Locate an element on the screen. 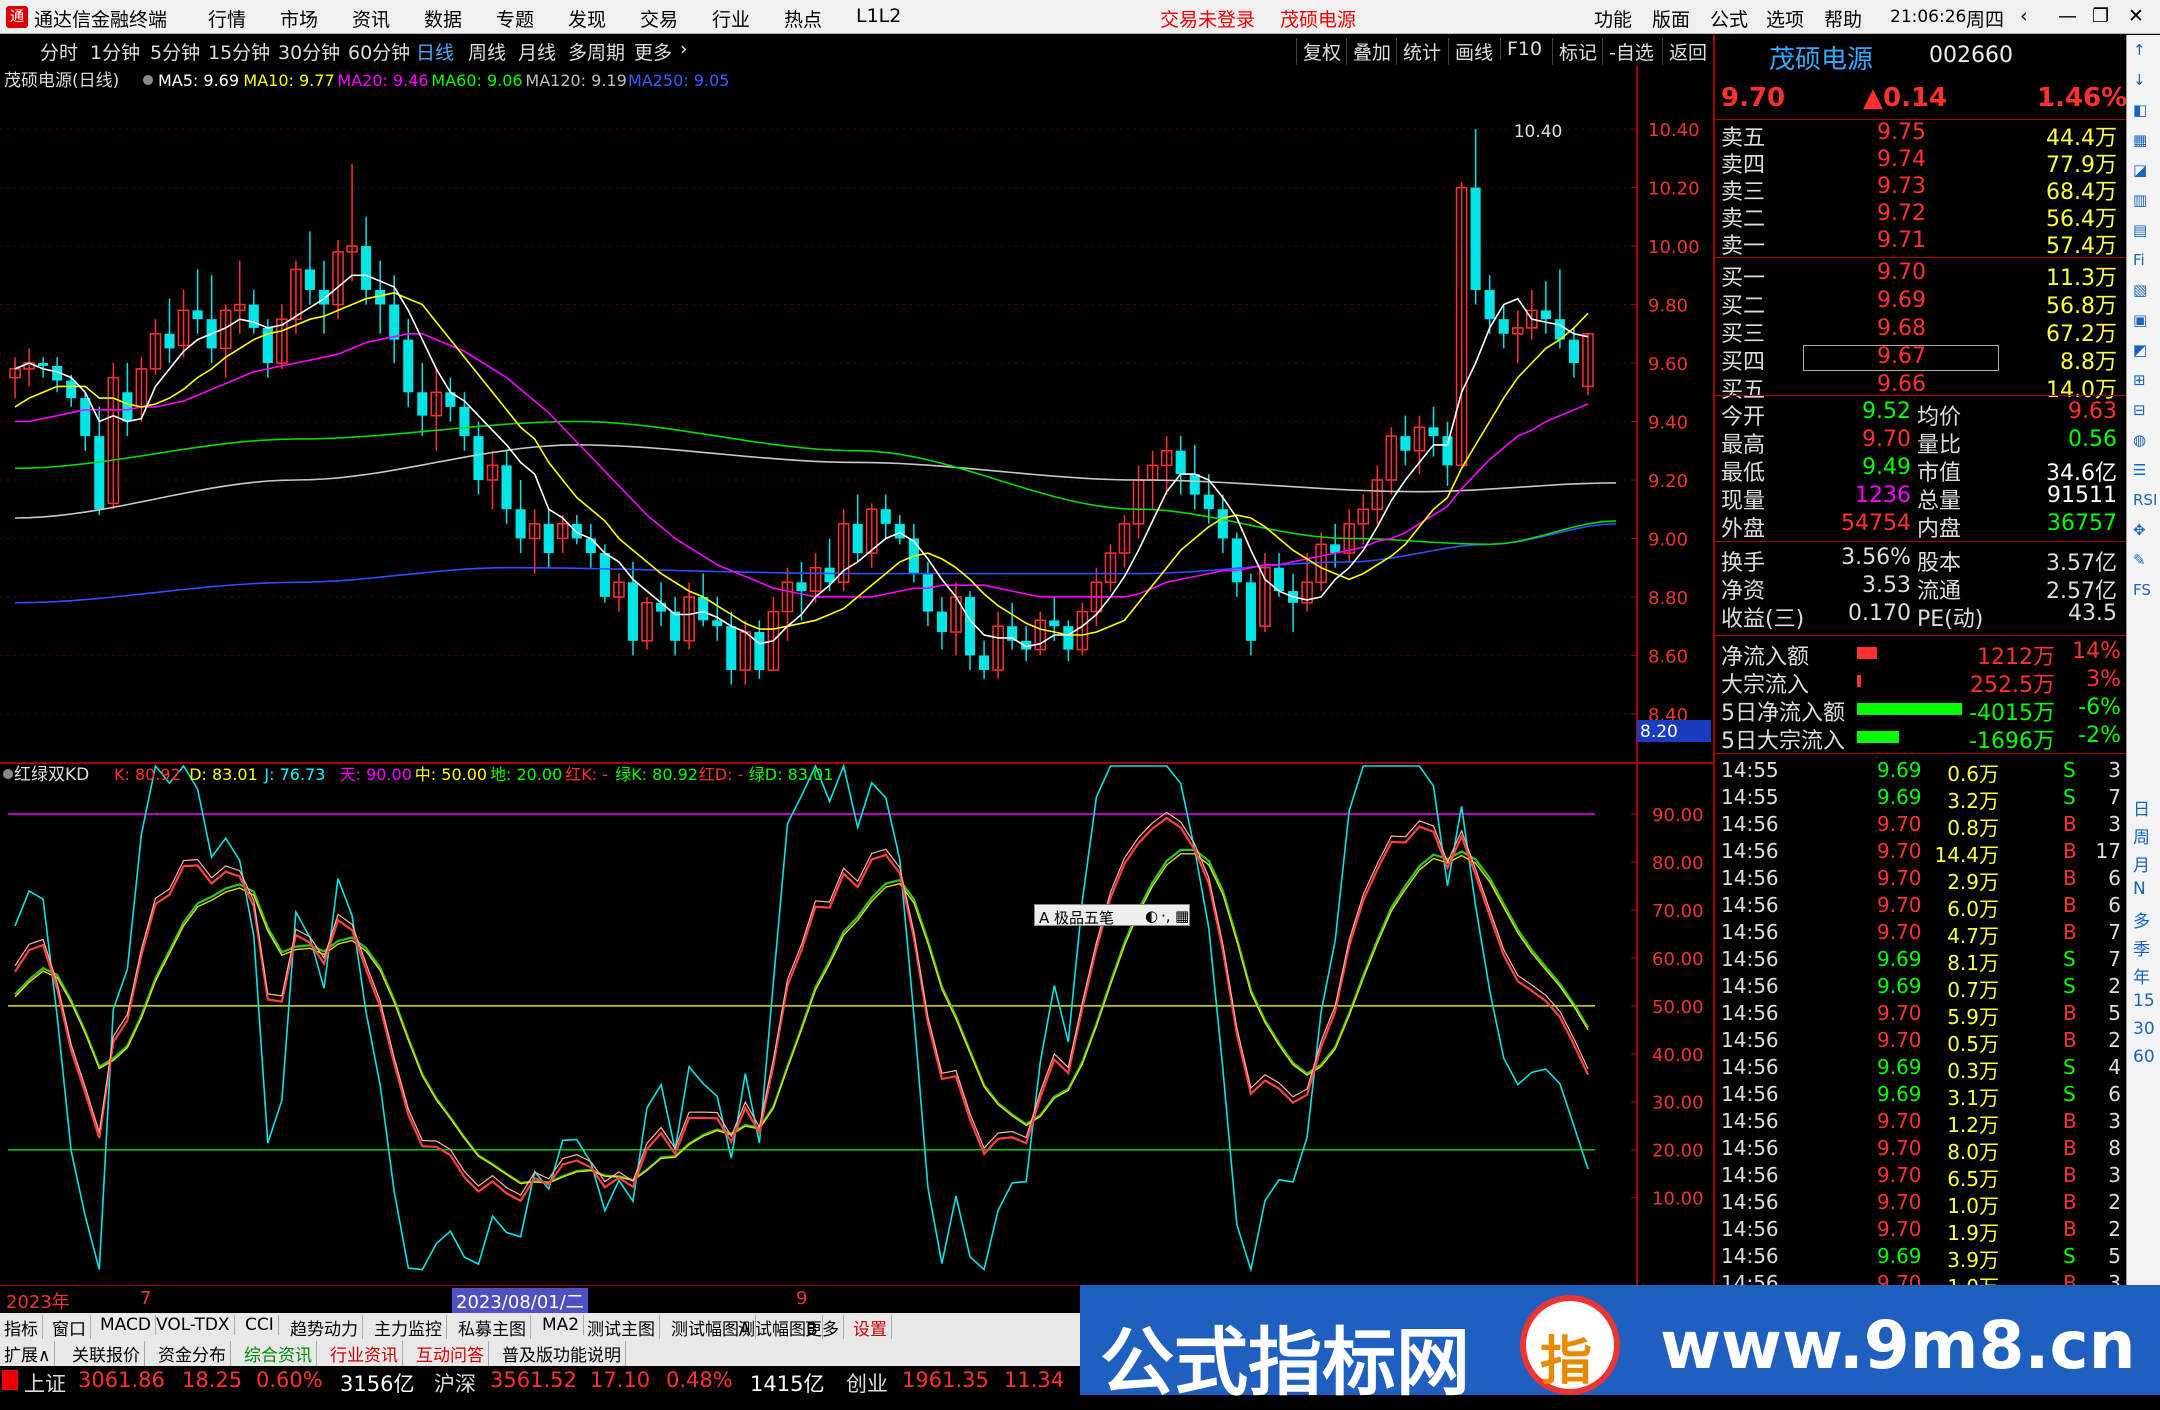 This screenshot has height=1410, width=2160. order-row-buy: 买三 9.68 67.2万 is located at coordinates (1921, 331).